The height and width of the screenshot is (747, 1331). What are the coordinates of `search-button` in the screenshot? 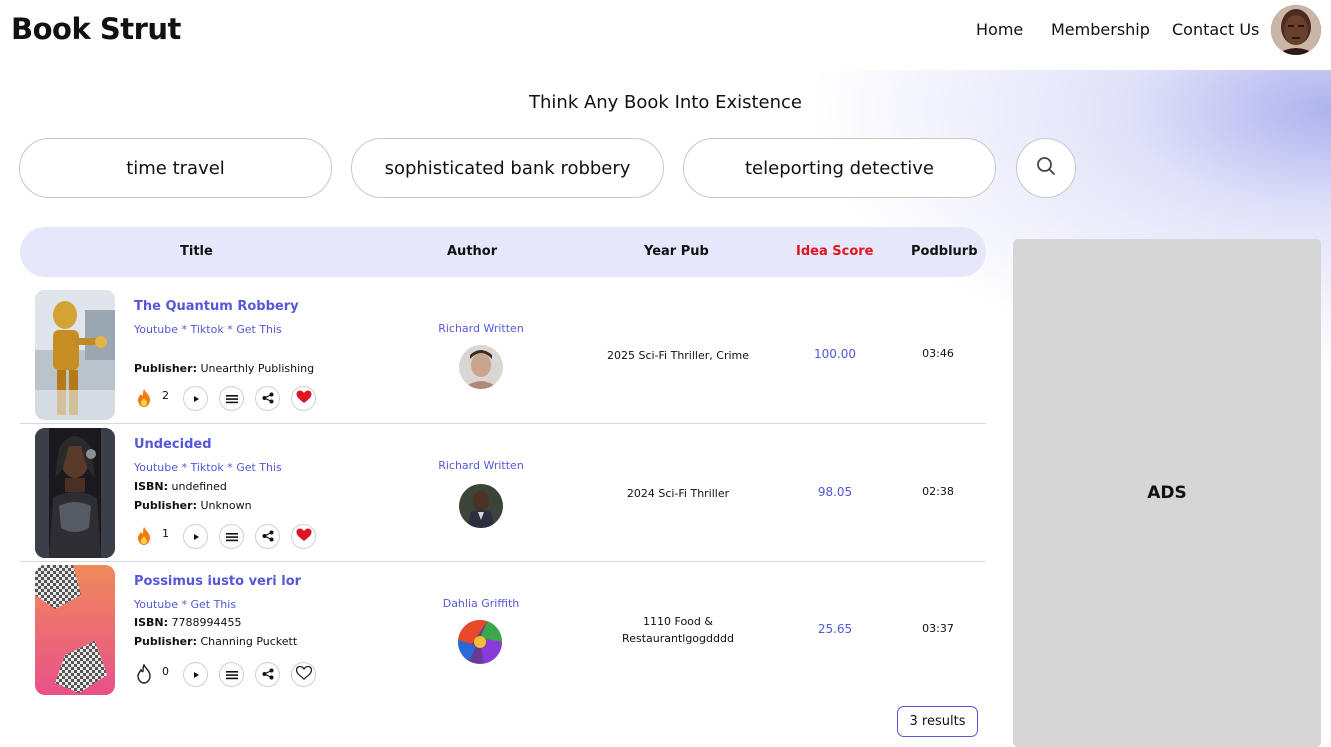 It's located at (1046, 168).